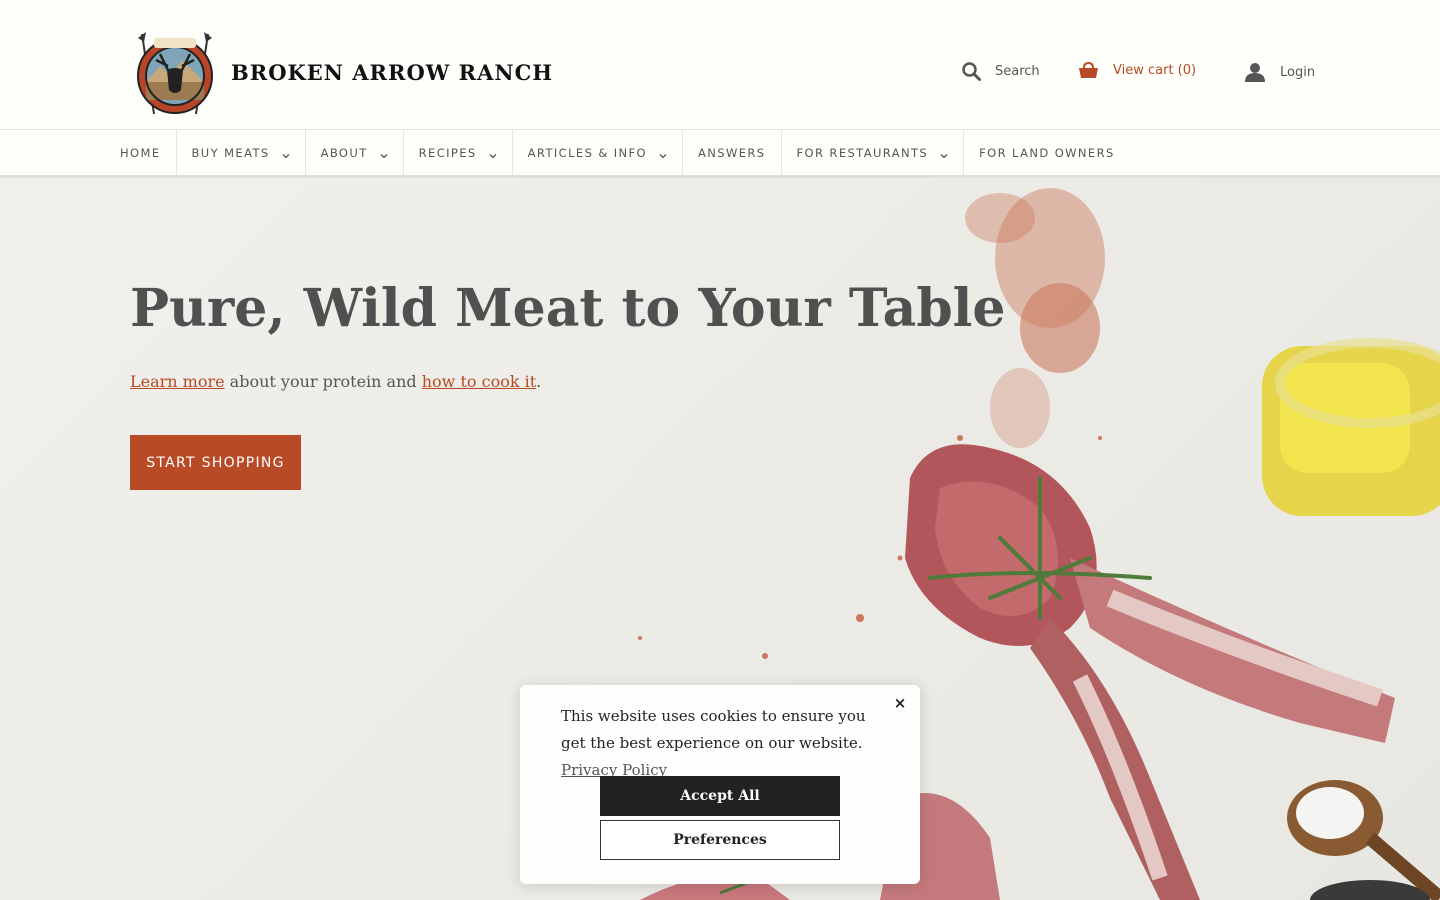  Describe the element at coordinates (971, 71) in the screenshot. I see `search-icon` at that location.